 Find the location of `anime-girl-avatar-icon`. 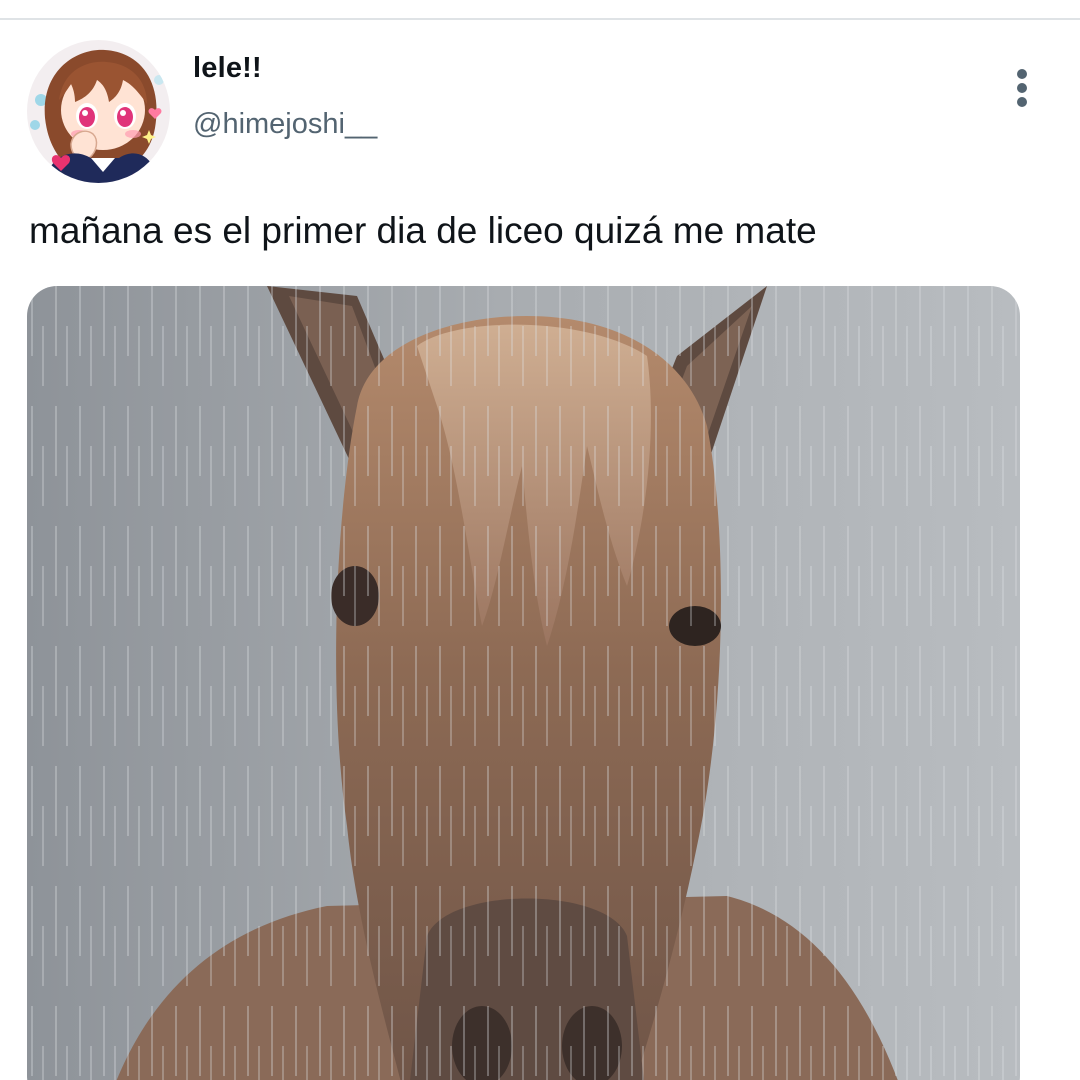

anime-girl-avatar-icon is located at coordinates (98, 111).